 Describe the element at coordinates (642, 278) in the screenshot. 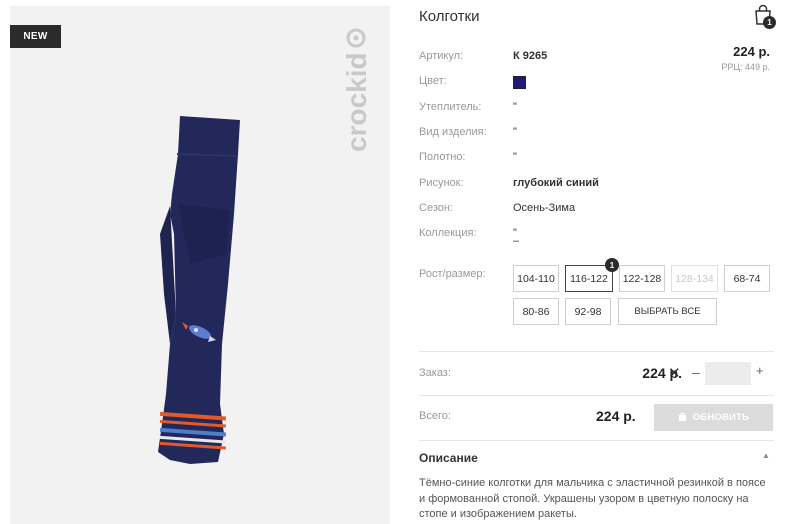

I see `size-option-122-128: 122-128` at that location.